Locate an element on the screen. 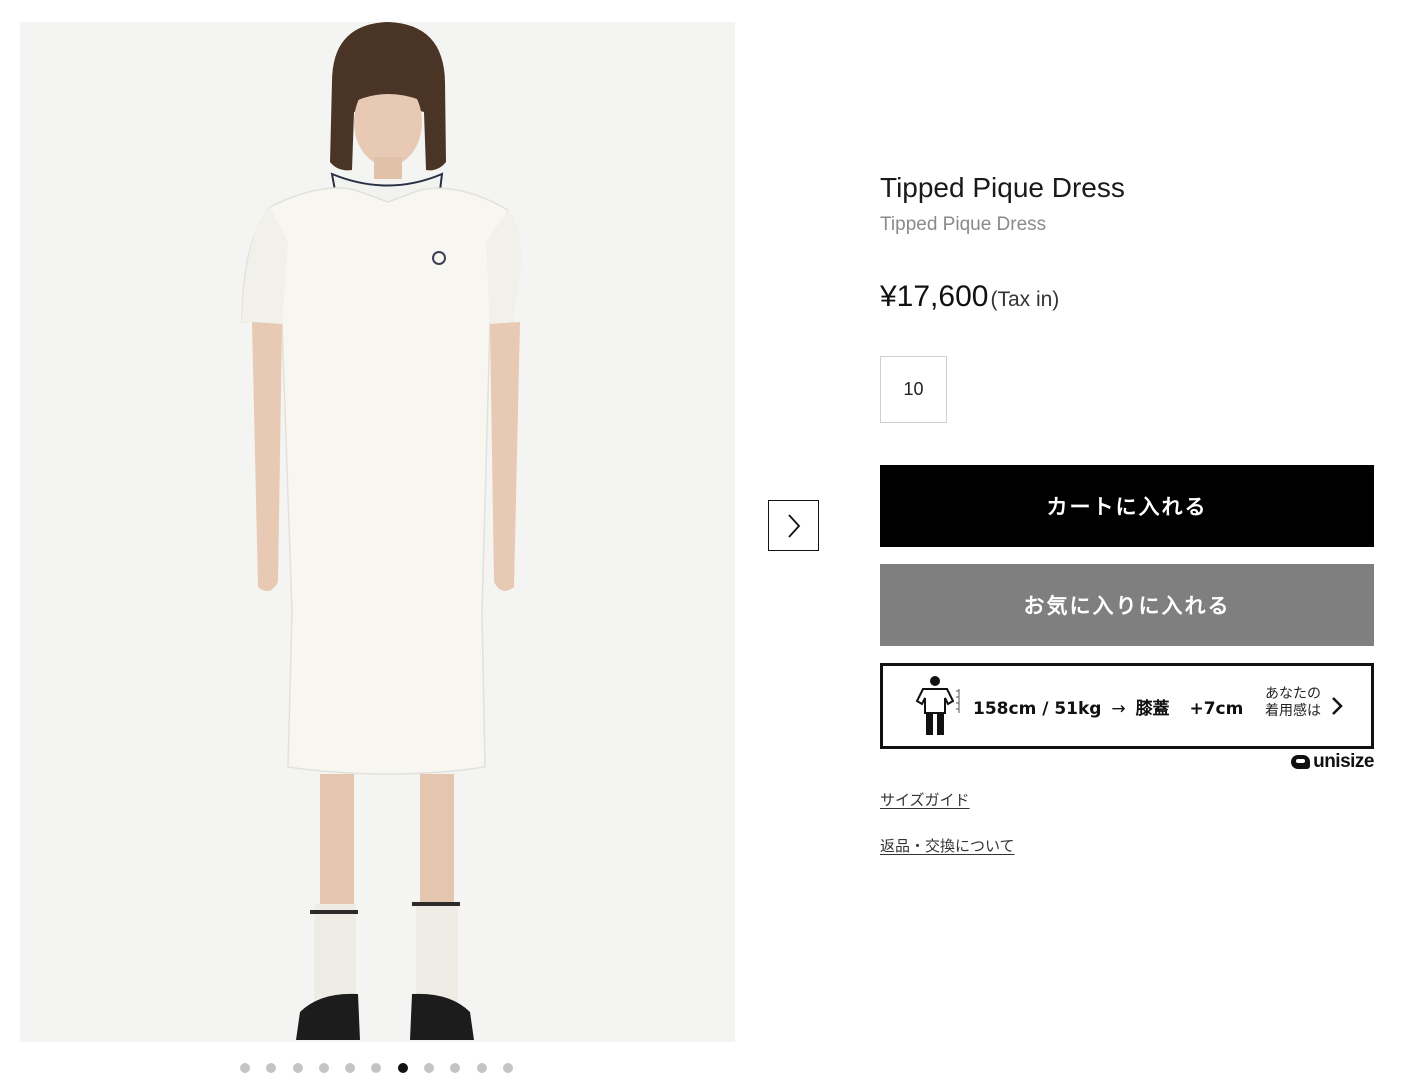 This screenshot has width=1423, height=1080. product-price: ¥17,600 is located at coordinates (934, 296).